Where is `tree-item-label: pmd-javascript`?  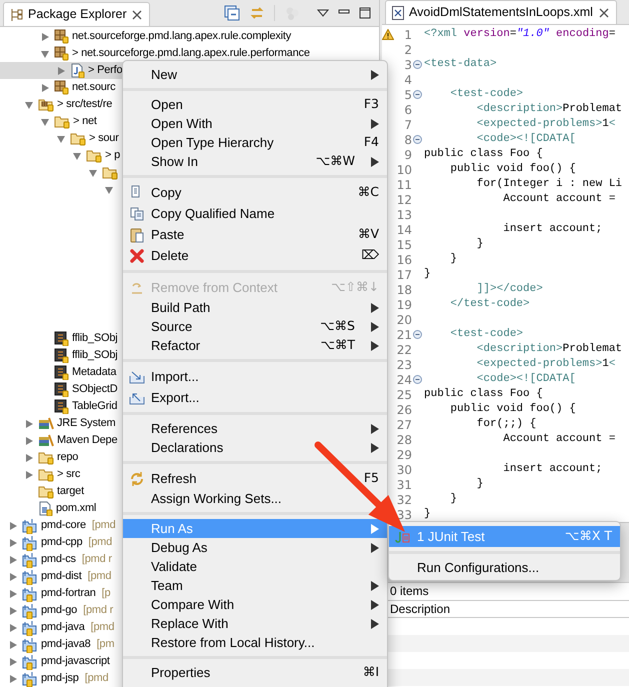
tree-item-label: pmd-javascript is located at coordinates (75, 662).